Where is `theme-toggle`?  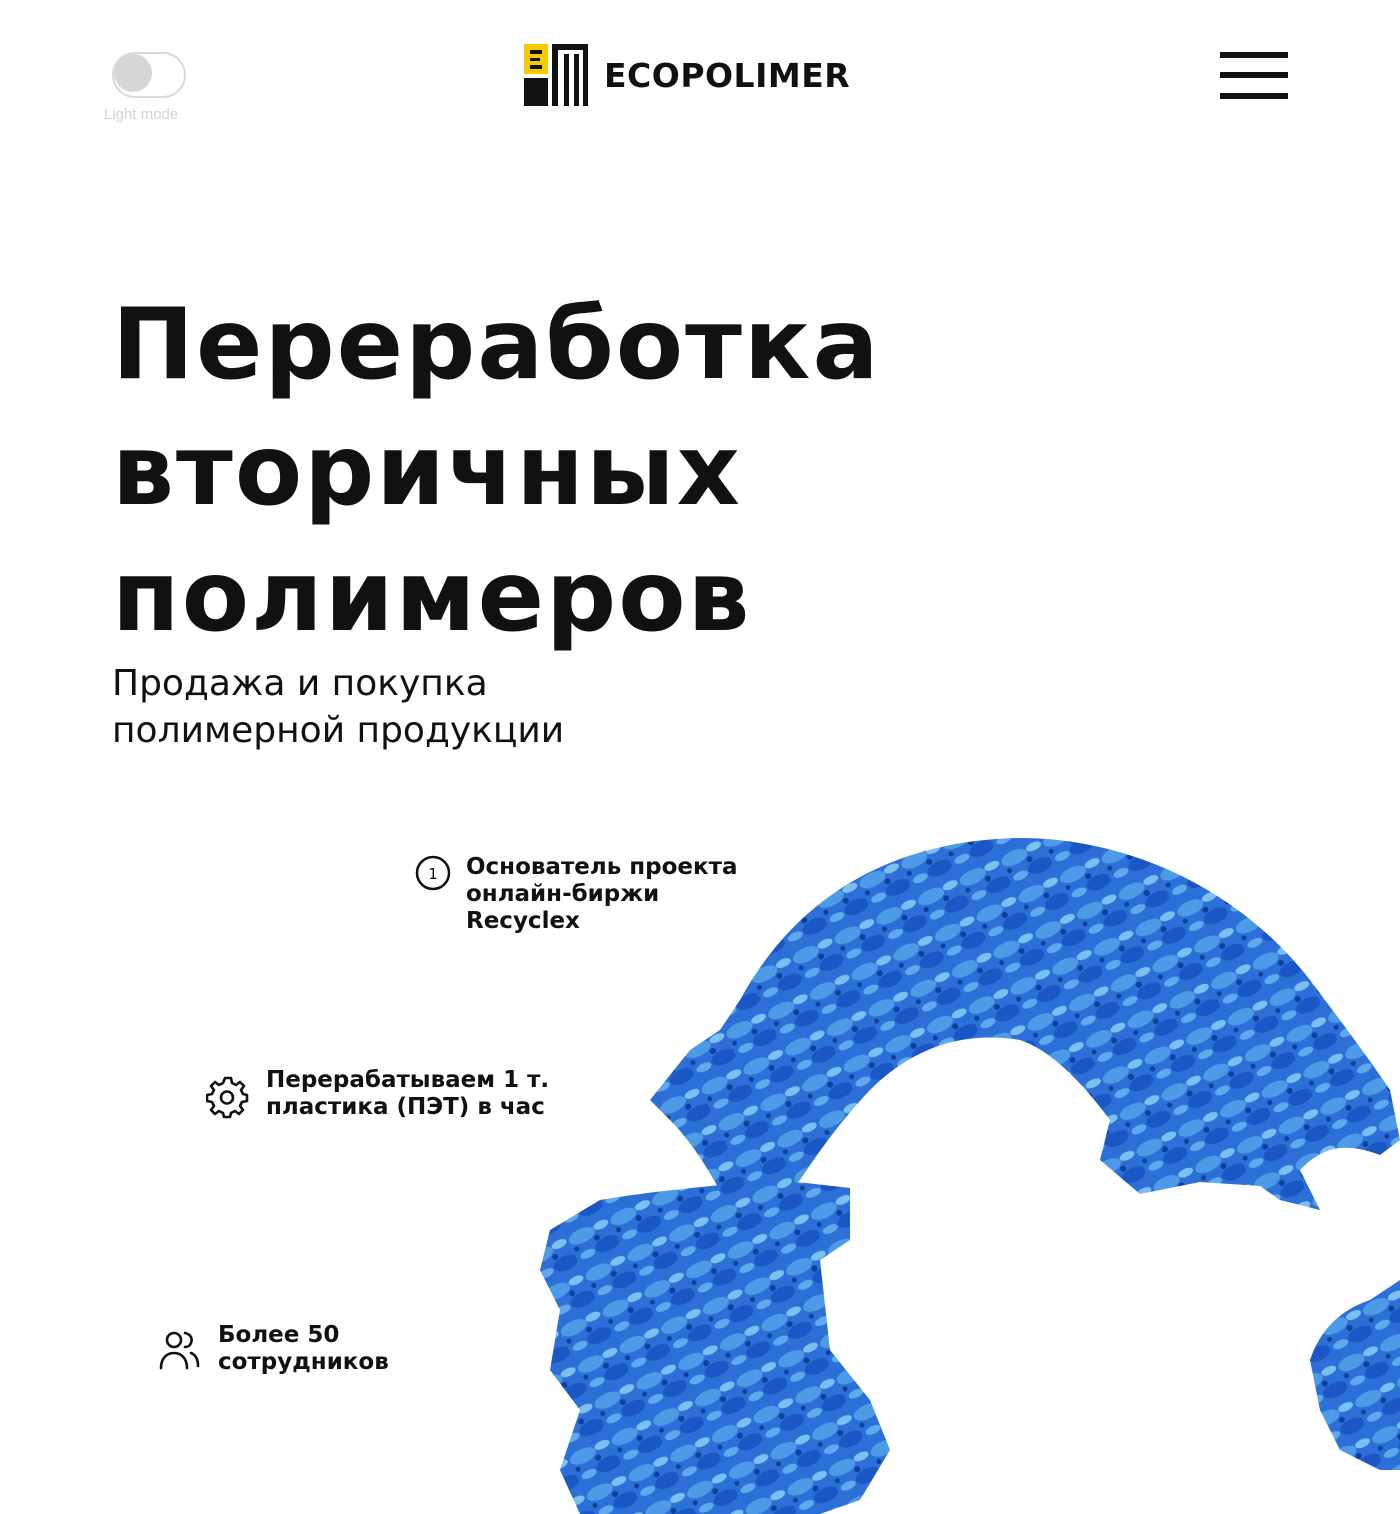 theme-toggle is located at coordinates (149, 76).